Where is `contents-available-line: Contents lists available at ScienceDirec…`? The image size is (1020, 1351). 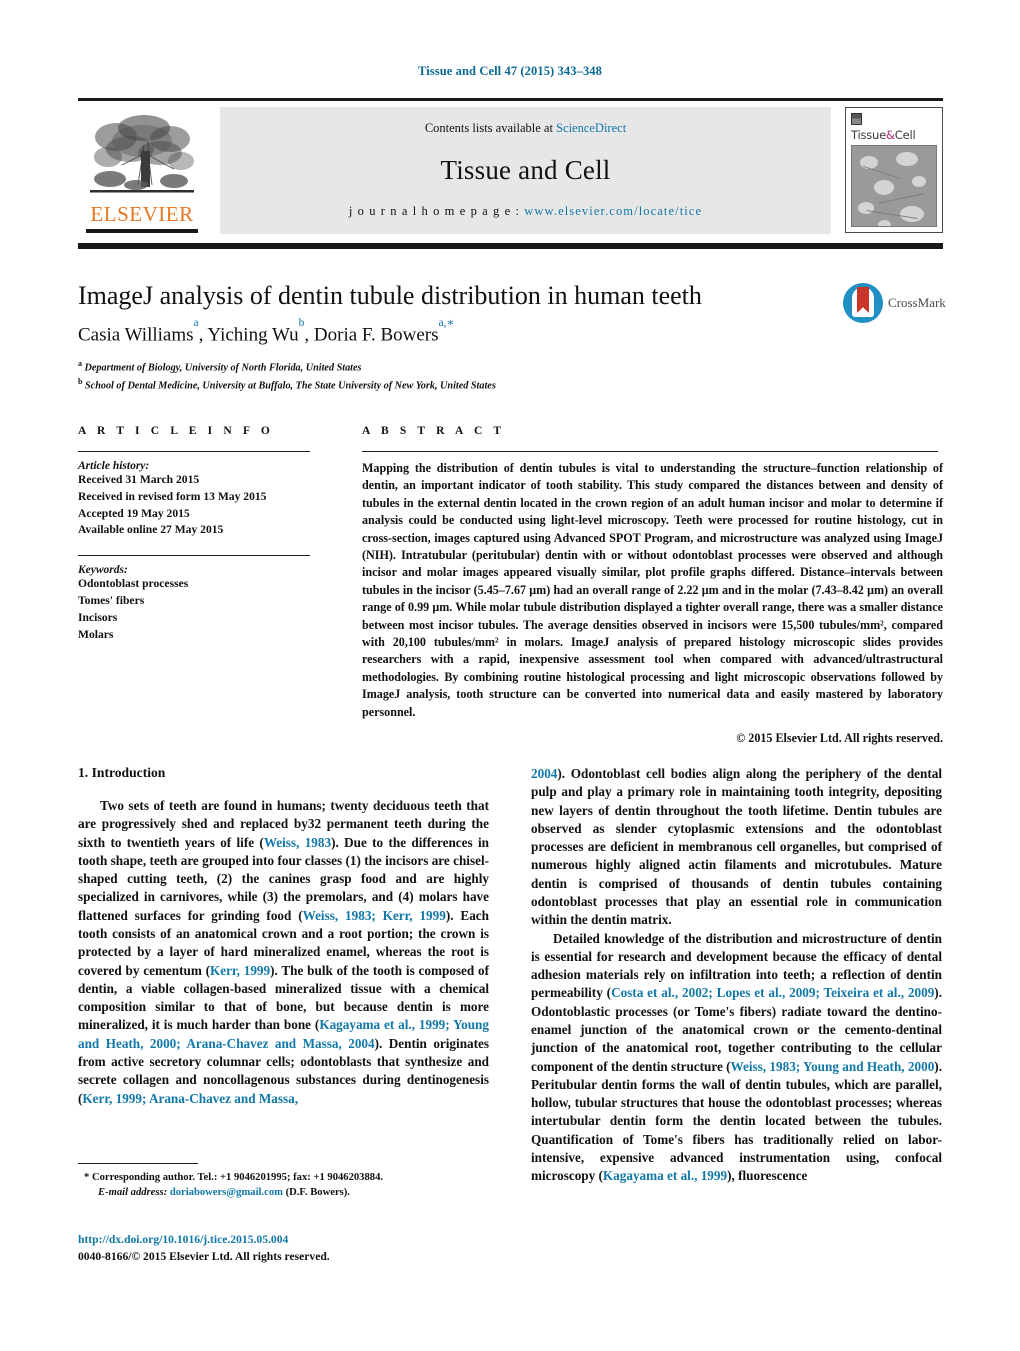
contents-available-line: Contents lists available at ScienceDirec… is located at coordinates (525, 128).